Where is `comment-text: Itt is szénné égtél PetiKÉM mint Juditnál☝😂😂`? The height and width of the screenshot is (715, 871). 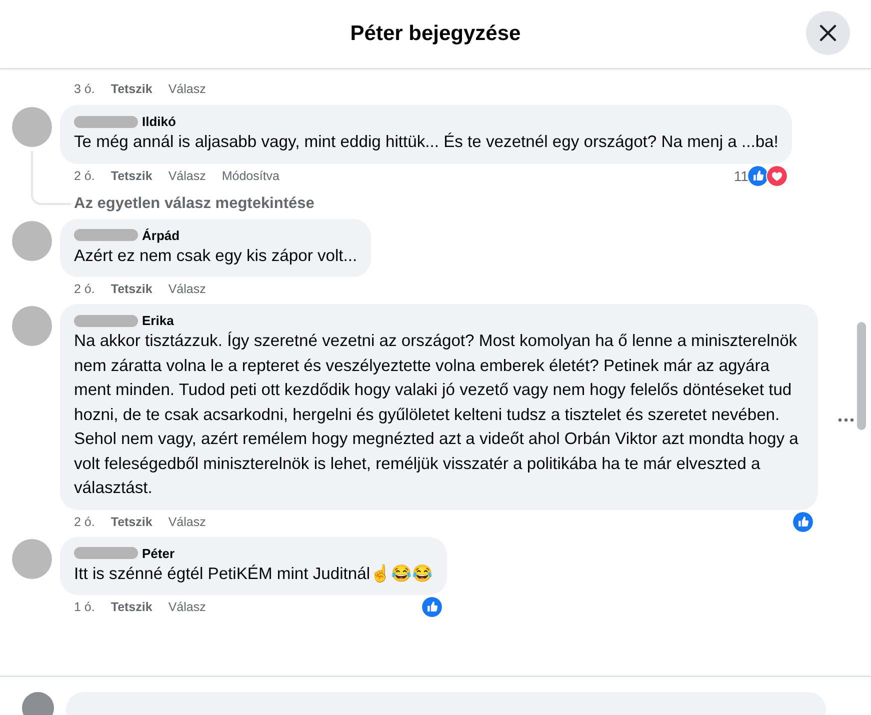
comment-text: Itt is szénné égtél PetiKÉM mint Juditnál☝😂😂 is located at coordinates (254, 573).